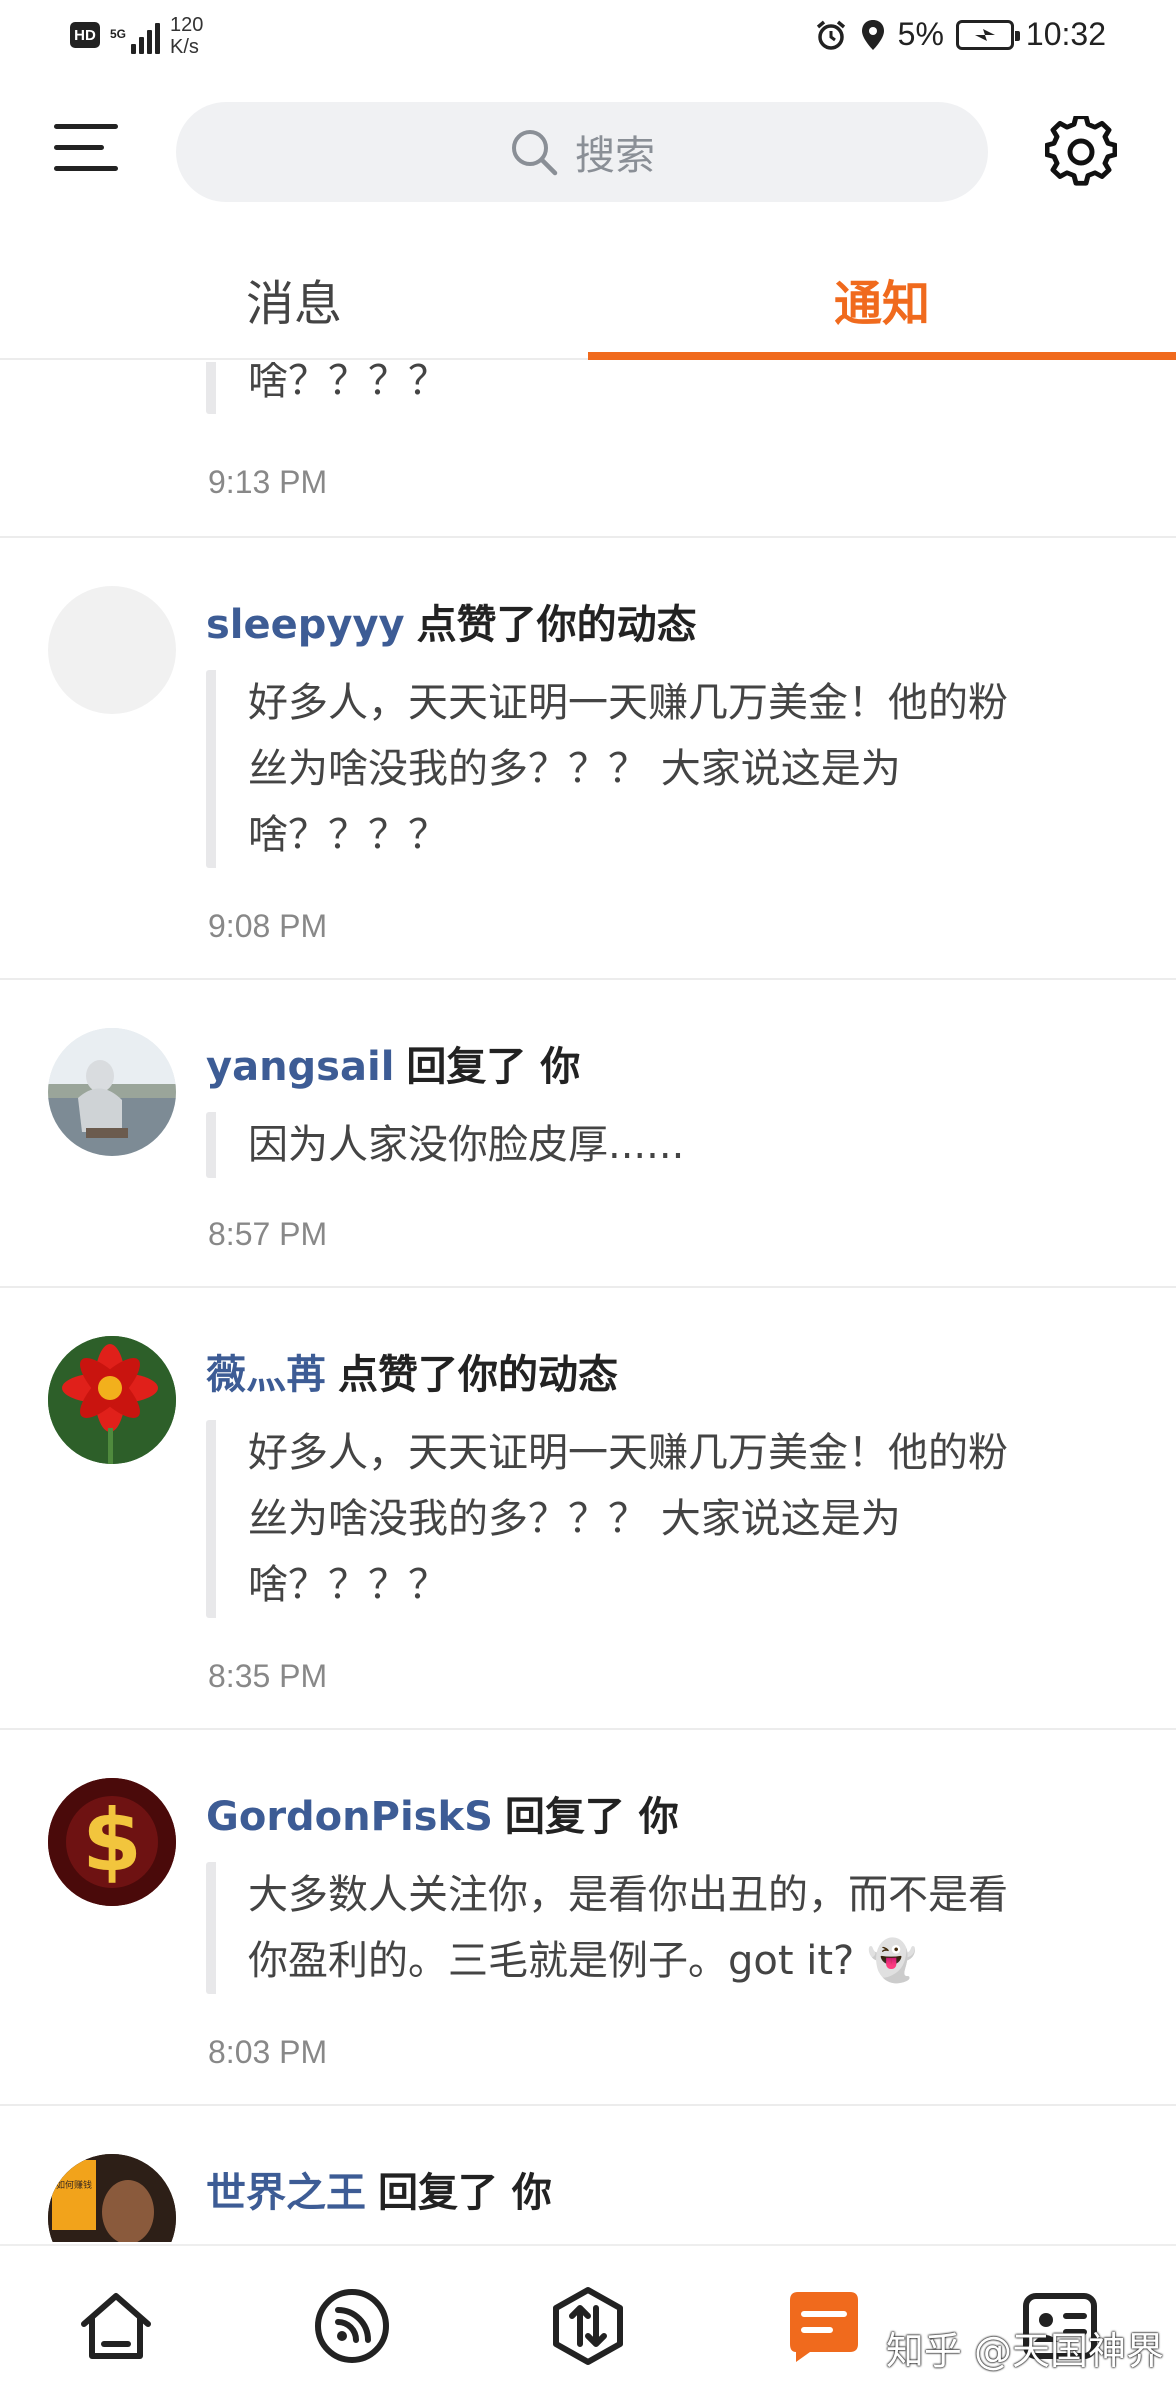 Image resolution: width=1176 pixels, height=2400 pixels. I want to click on quote-line: 你盈利的。三毛就是例子。got it? 👻, so click(582, 1961).